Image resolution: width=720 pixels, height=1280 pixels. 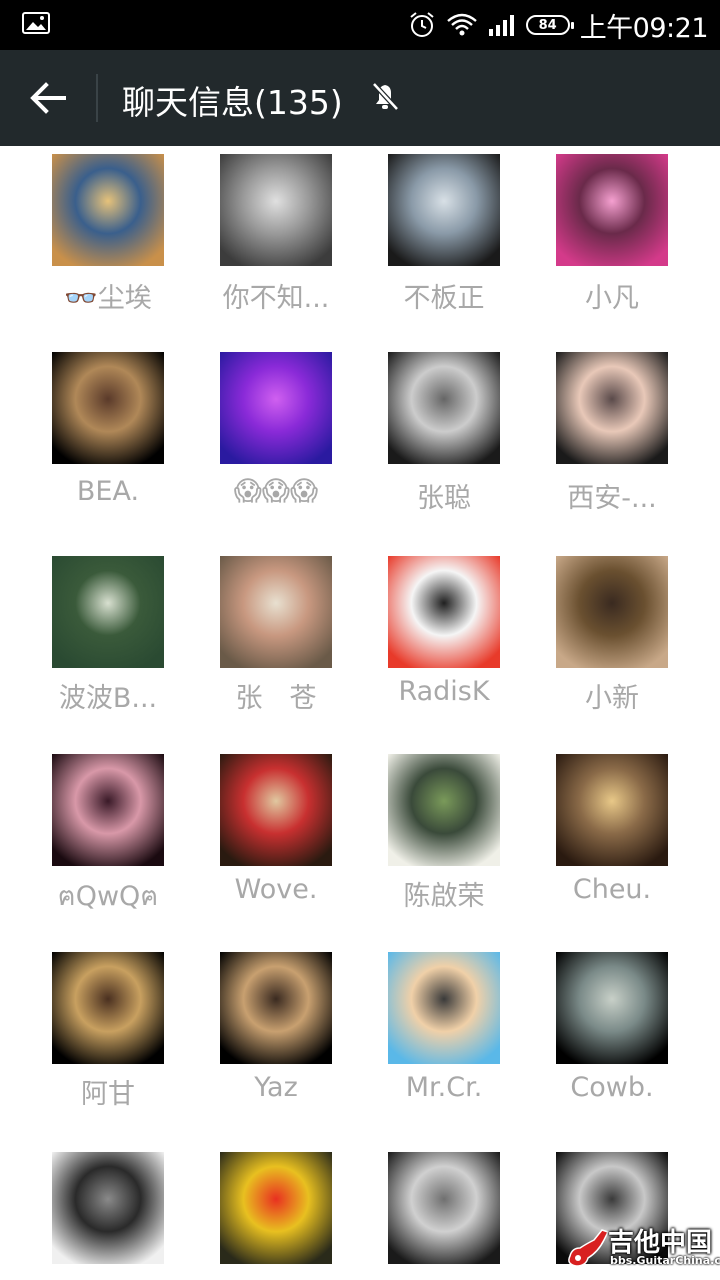 I want to click on member-name: Cowb., so click(x=612, y=1087).